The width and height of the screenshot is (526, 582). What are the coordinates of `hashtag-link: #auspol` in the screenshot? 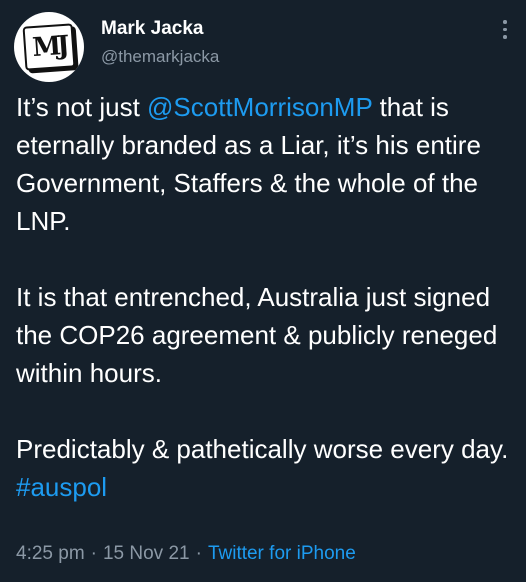 It's located at (266, 487).